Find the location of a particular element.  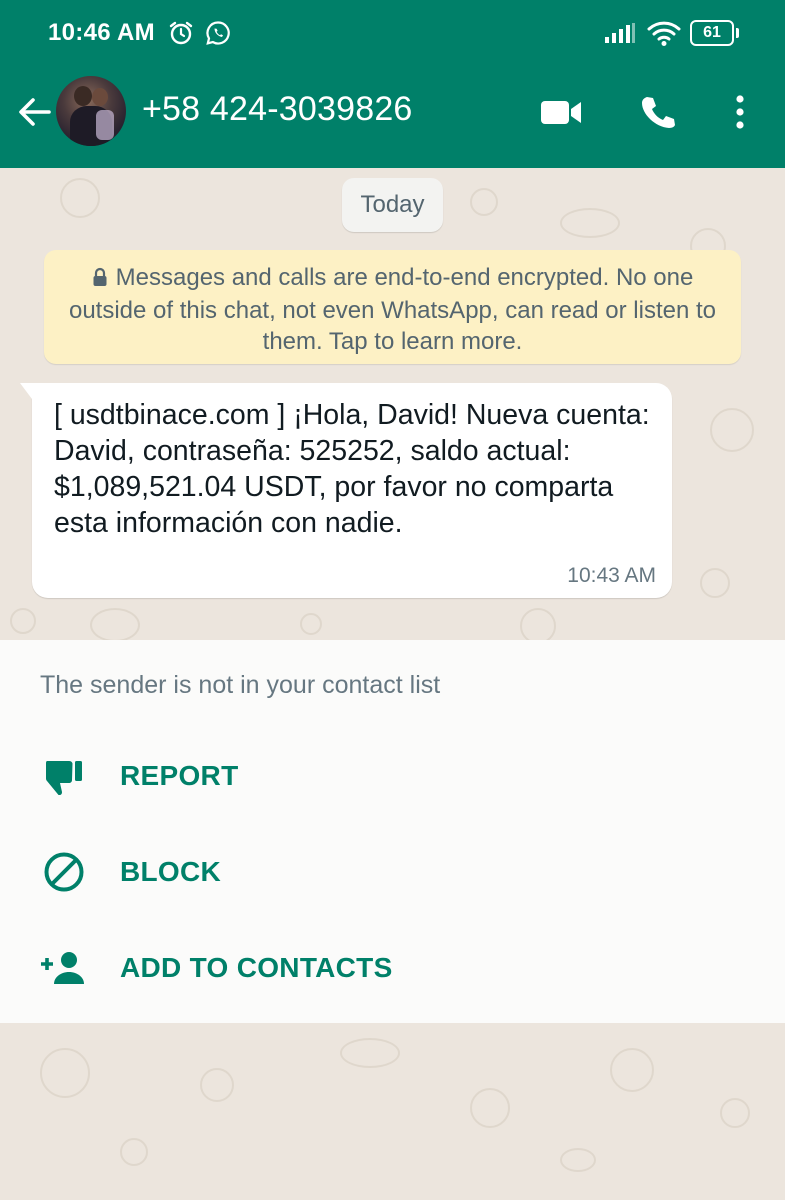

report-label: REPORT is located at coordinates (179, 775).